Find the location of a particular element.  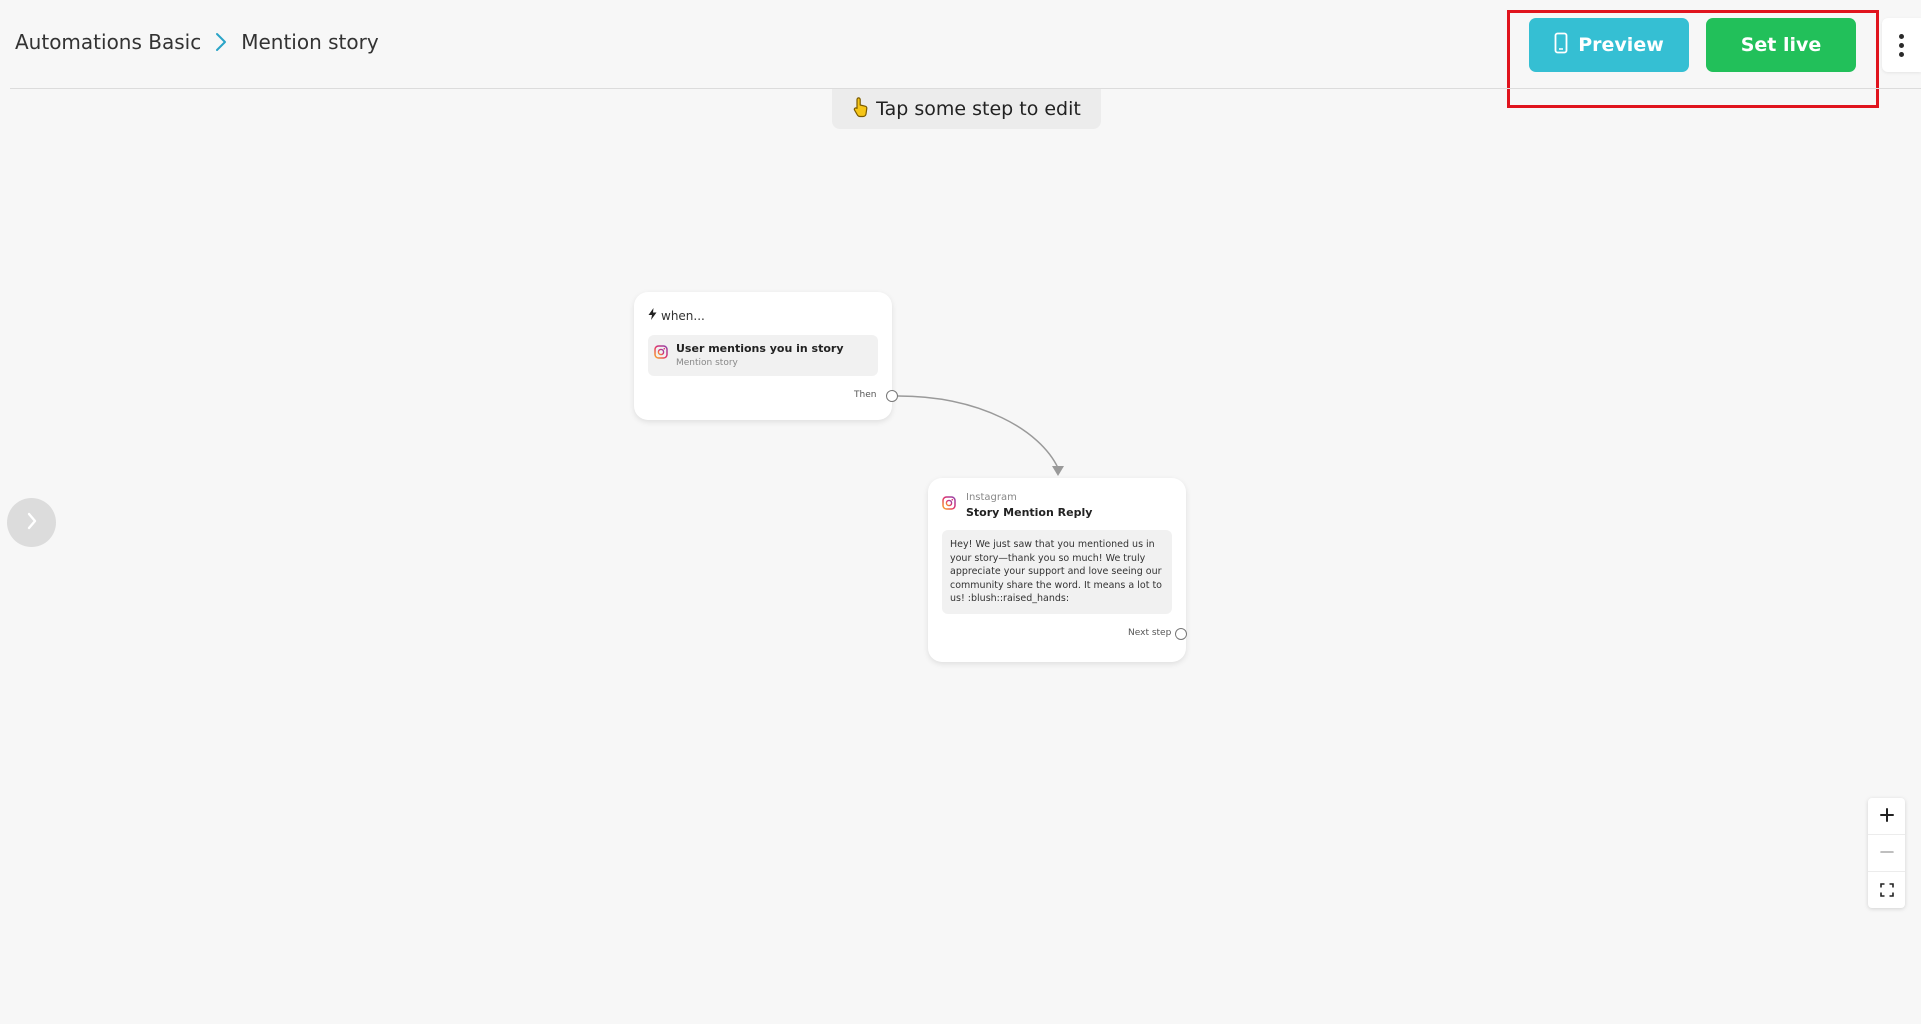

hint-text: Tap some step to edit is located at coordinates (978, 109).